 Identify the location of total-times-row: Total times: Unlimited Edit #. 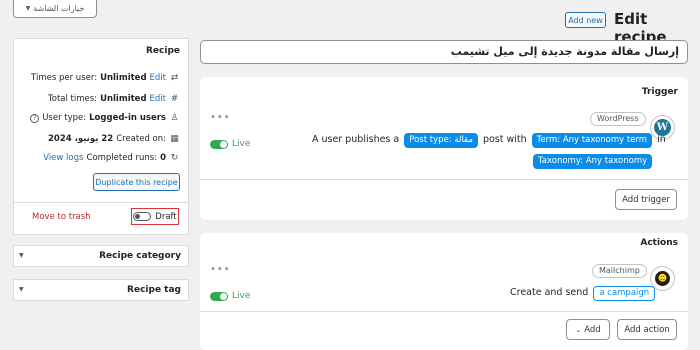
(113, 99).